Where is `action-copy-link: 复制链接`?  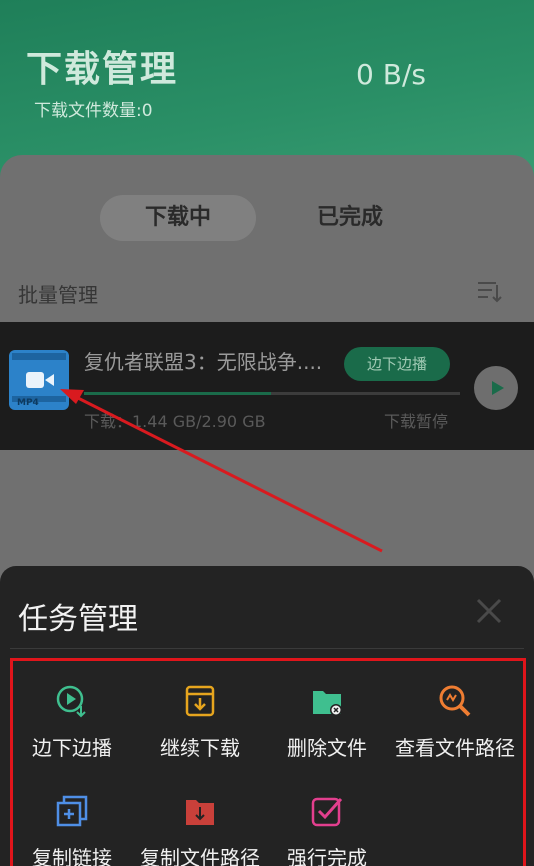
action-copy-link: 复制链接 is located at coordinates (72, 830).